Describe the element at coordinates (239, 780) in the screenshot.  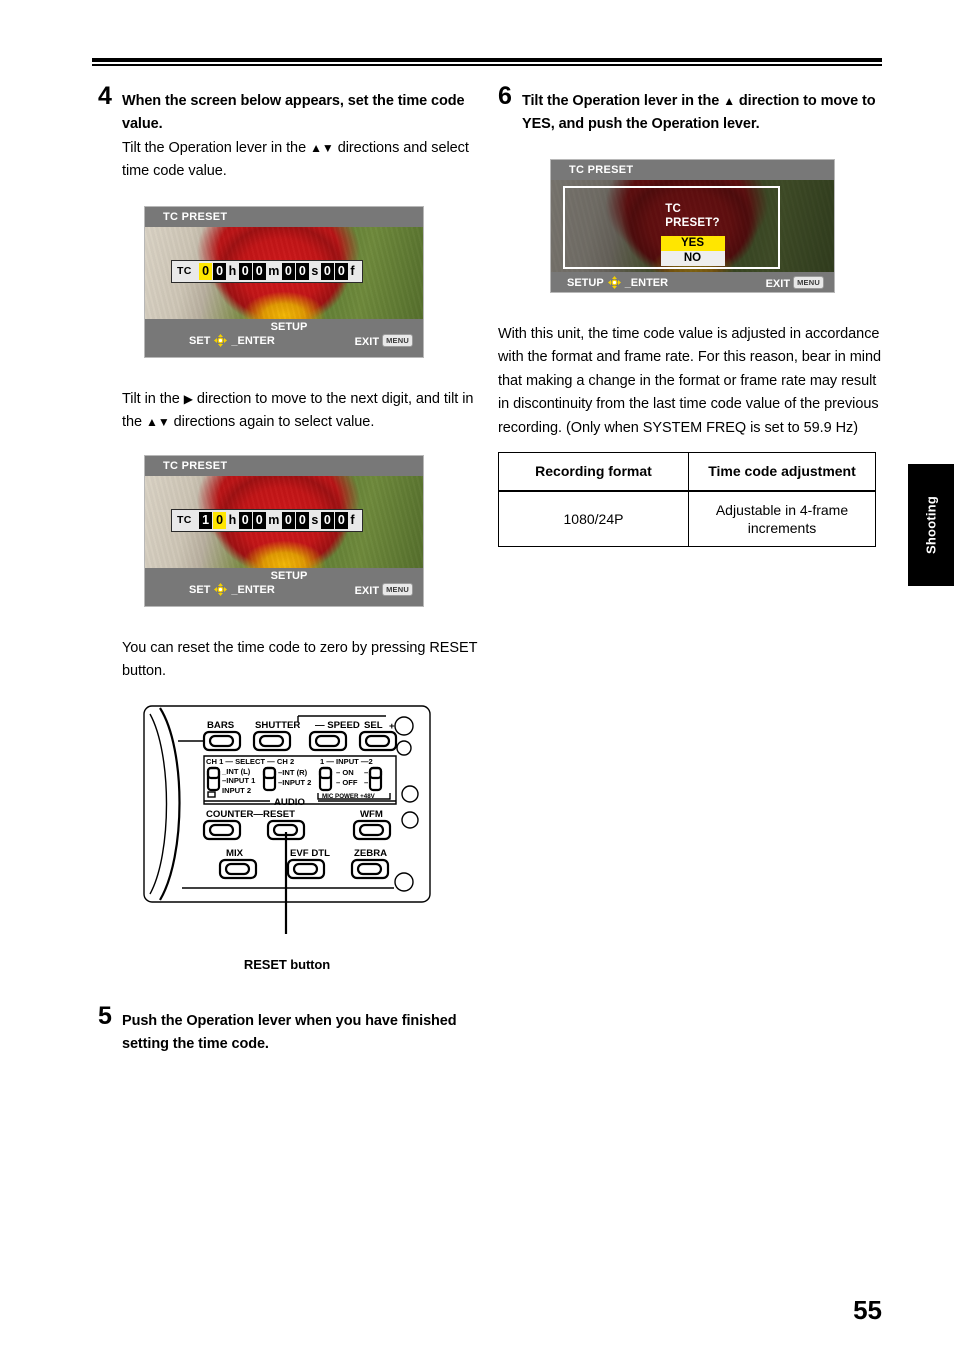
I see `svg-text: –INPUT 1` at that location.